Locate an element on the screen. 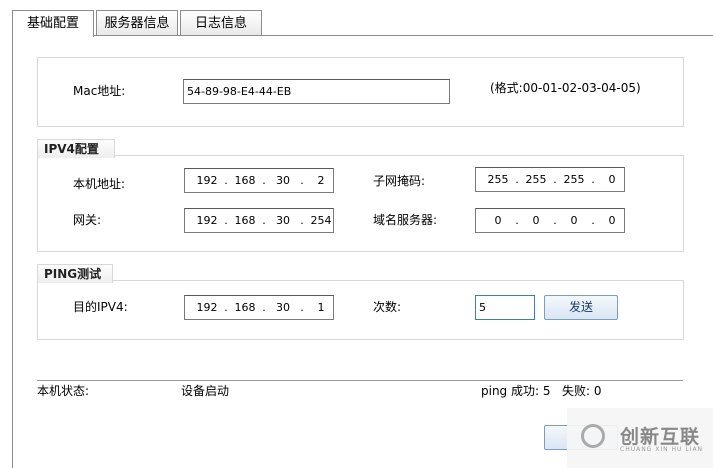  dns-octet-4: 0 is located at coordinates (612, 220).